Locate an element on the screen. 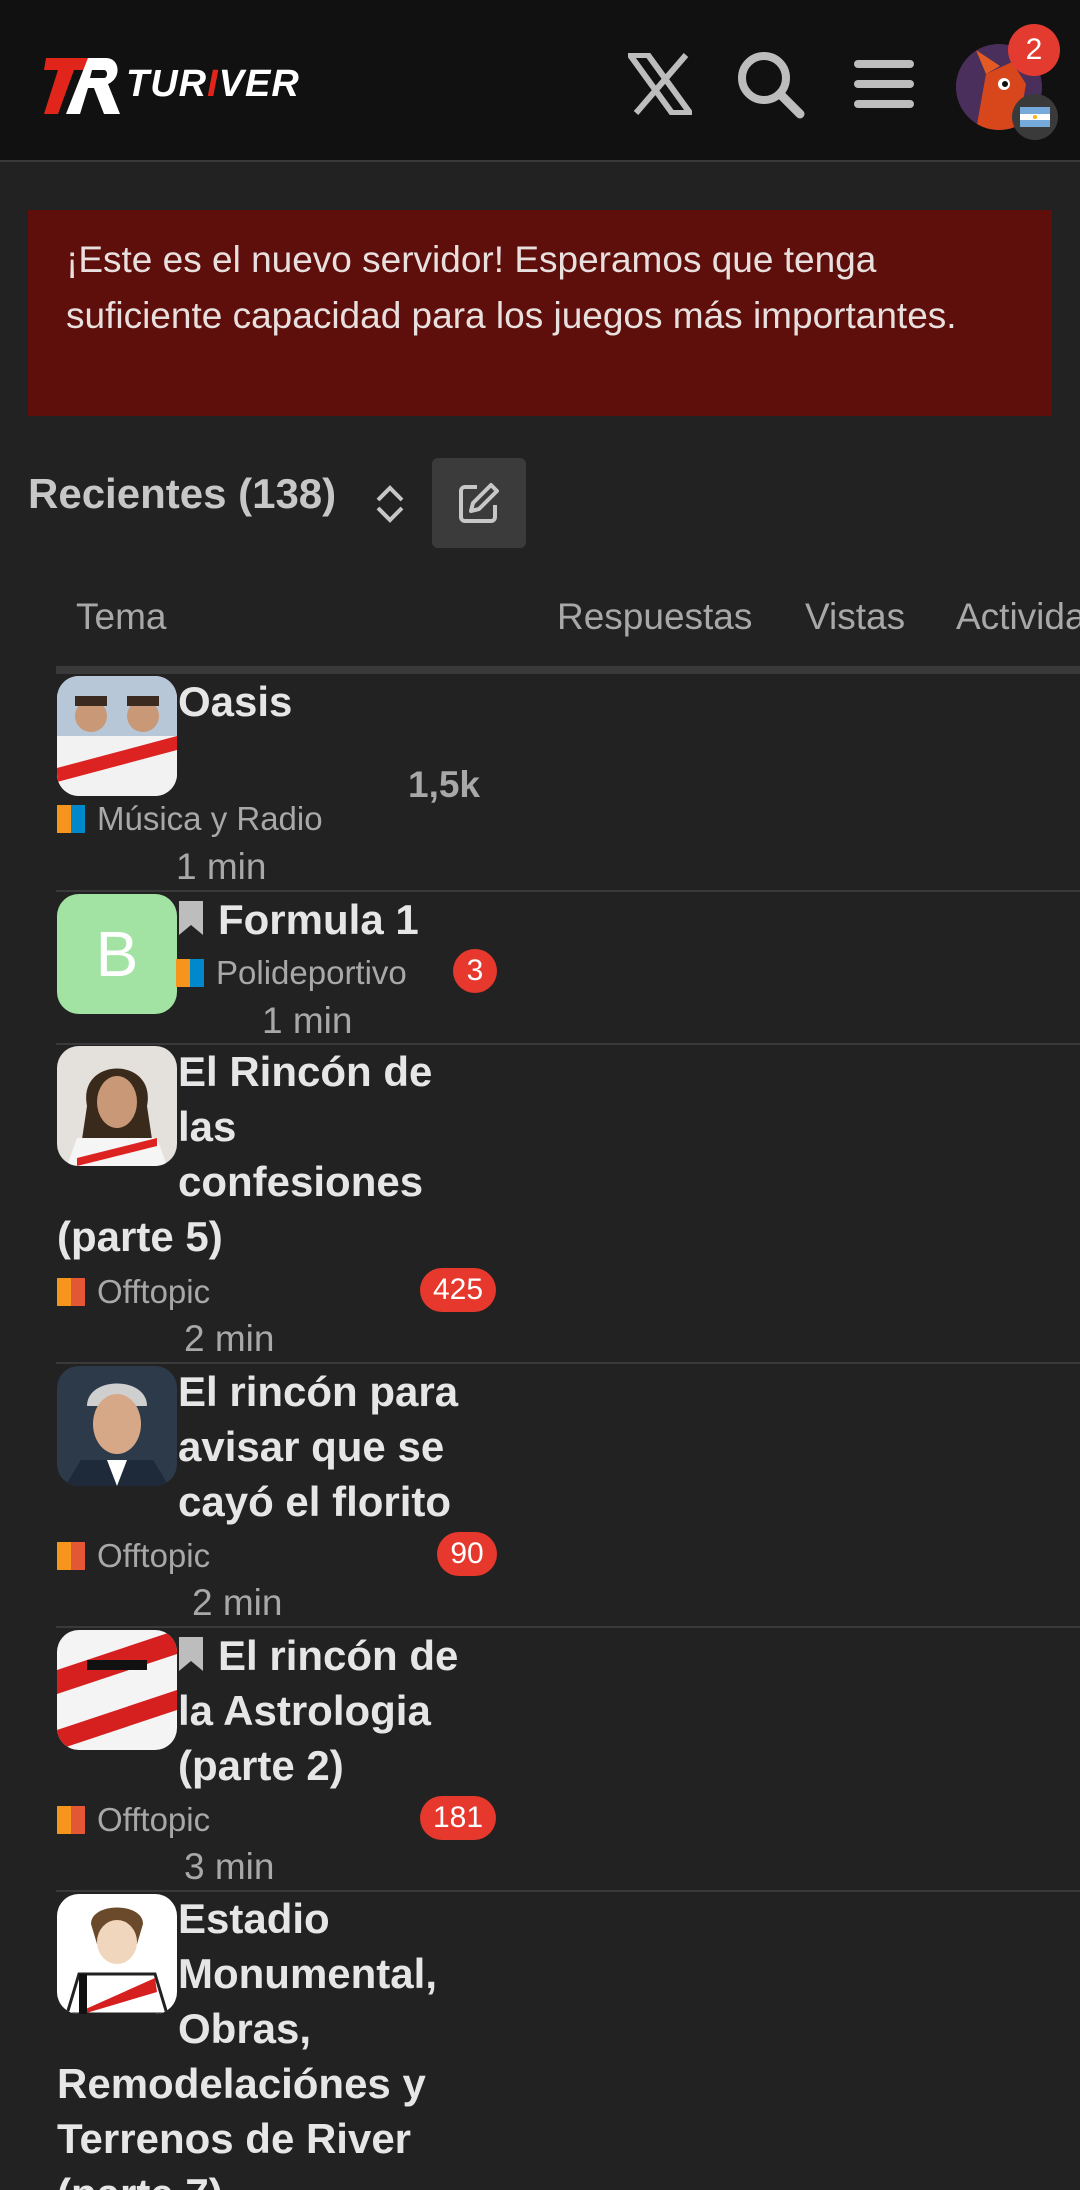  site-logo: TURIVER is located at coordinates (172, 84).